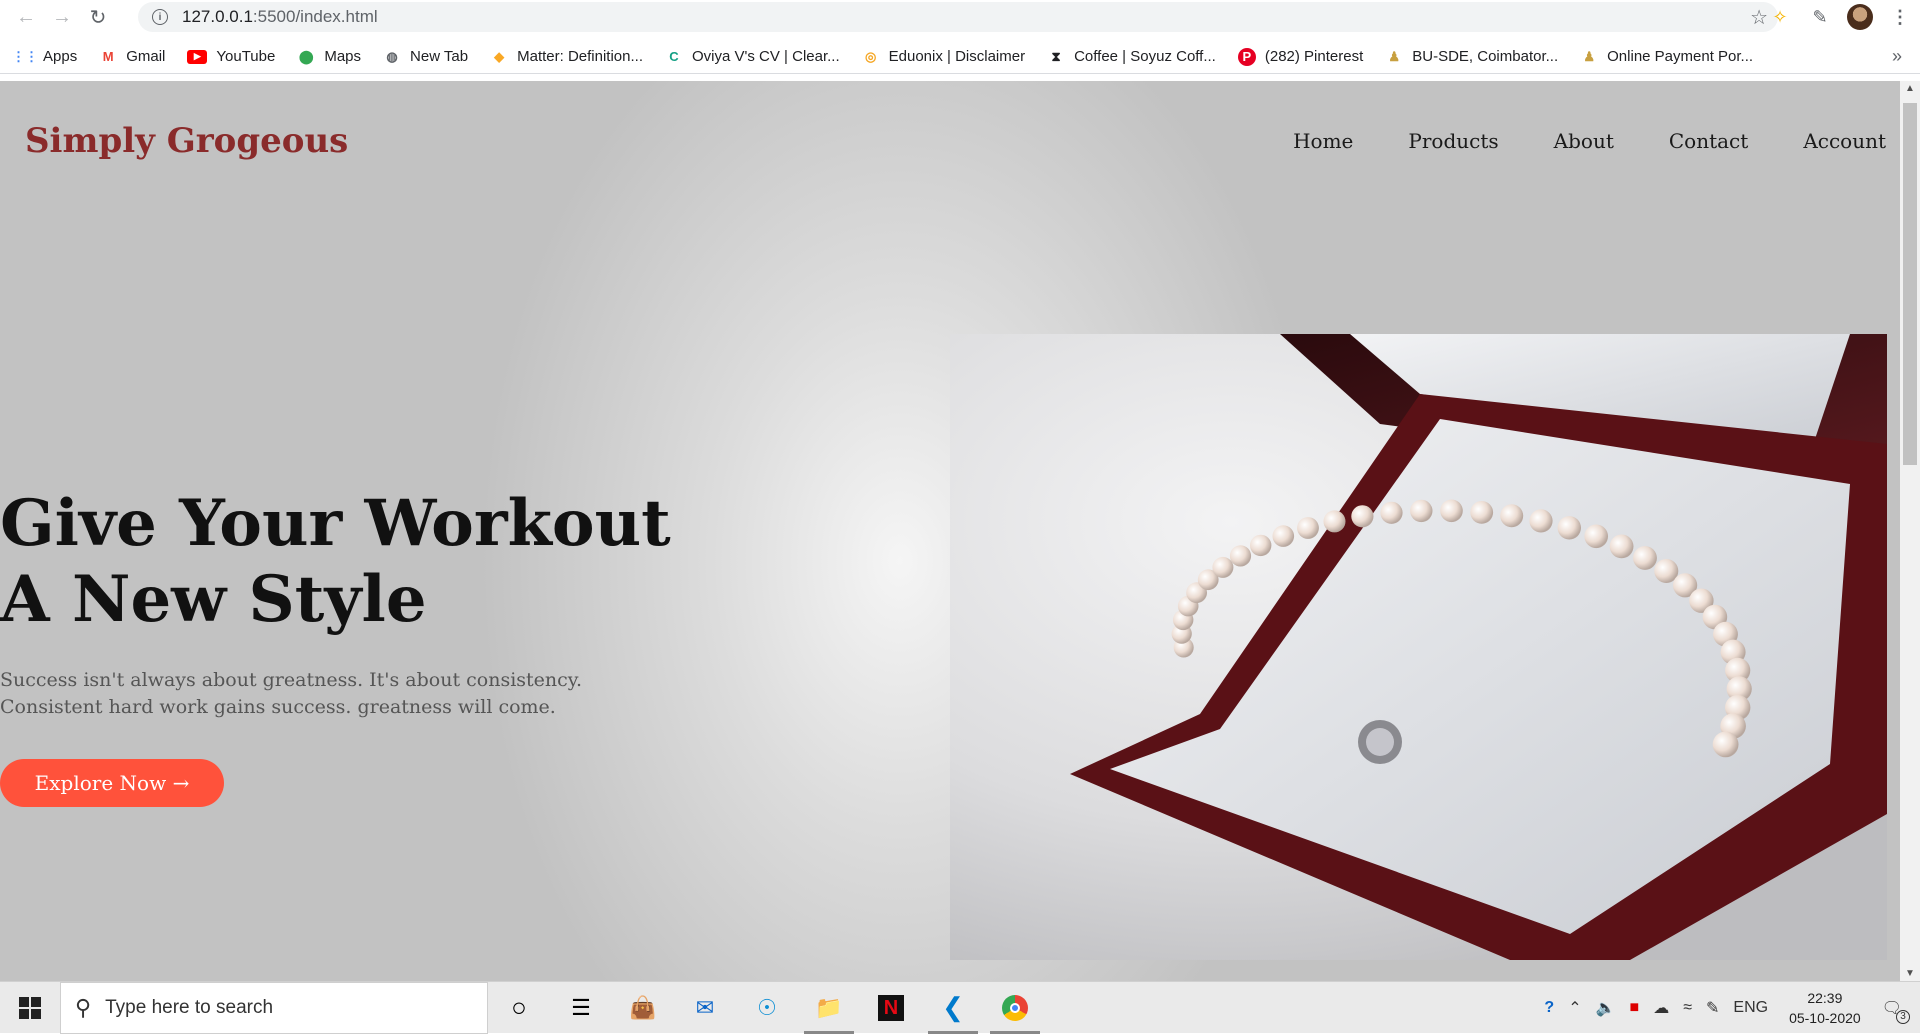 The width and height of the screenshot is (1920, 1034). I want to click on address-bar: i 127.0.0.1:5500/index.html ☆, so click(958, 17).